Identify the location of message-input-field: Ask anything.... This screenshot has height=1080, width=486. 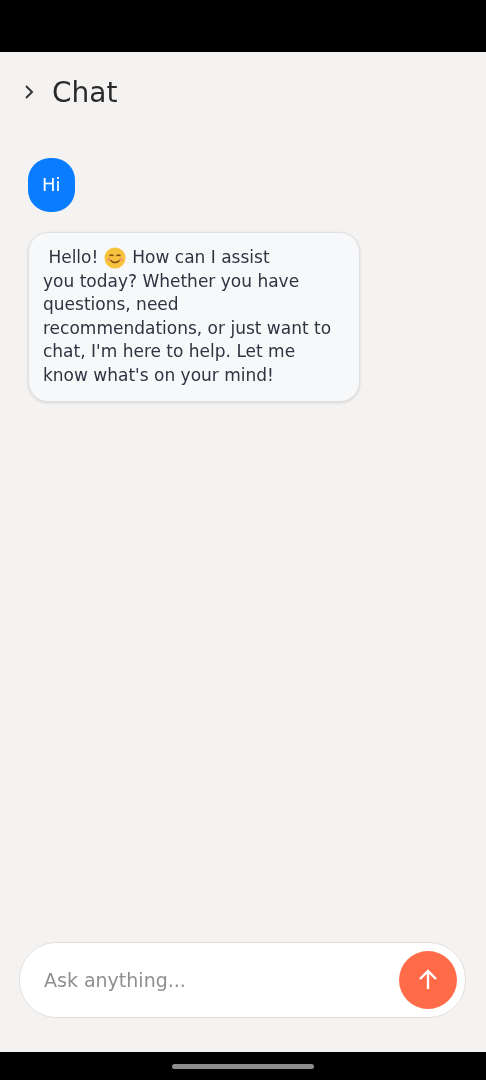
(242, 980).